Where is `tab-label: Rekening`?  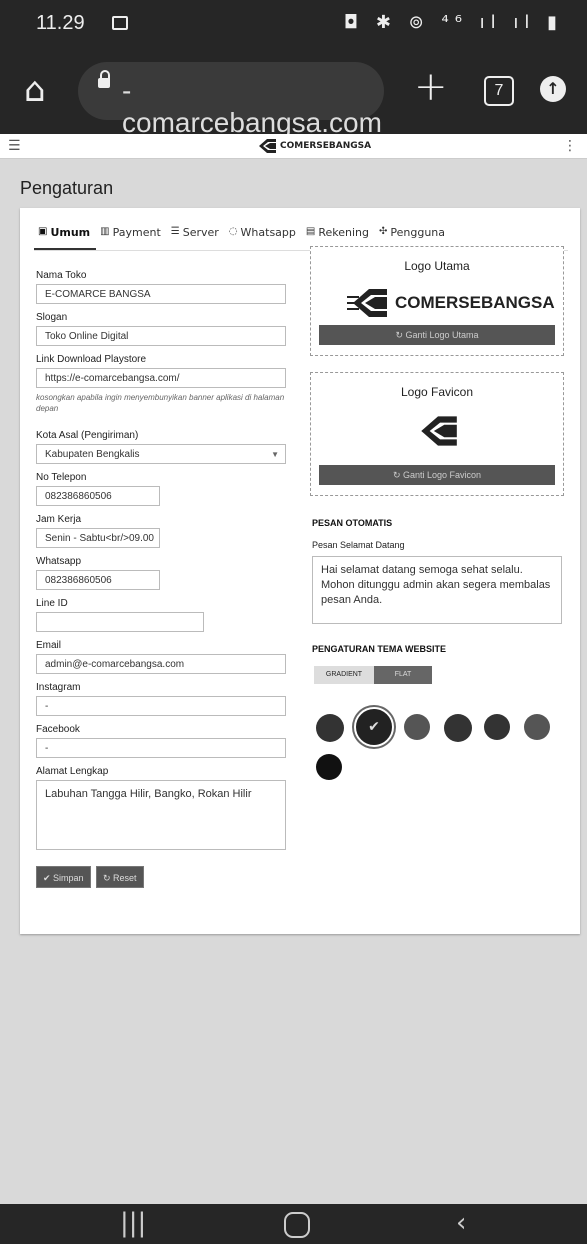 tab-label: Rekening is located at coordinates (343, 232).